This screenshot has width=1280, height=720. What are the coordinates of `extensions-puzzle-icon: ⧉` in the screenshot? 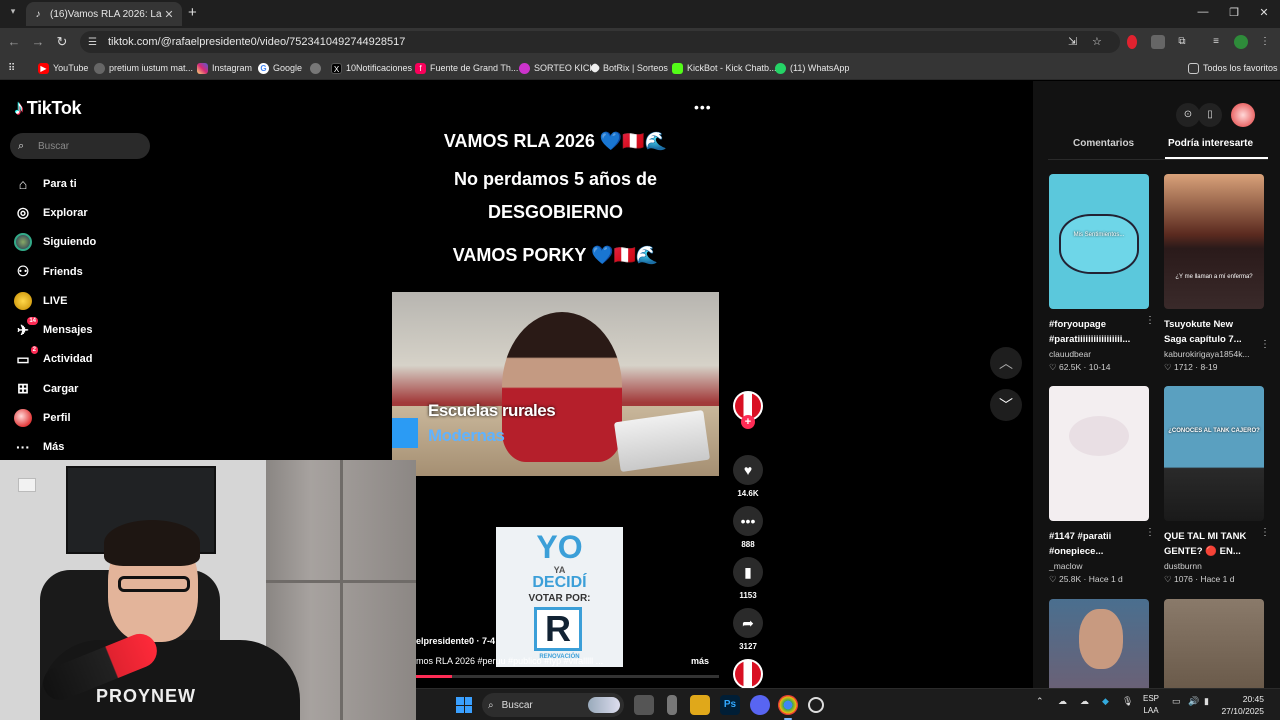 It's located at (1182, 42).